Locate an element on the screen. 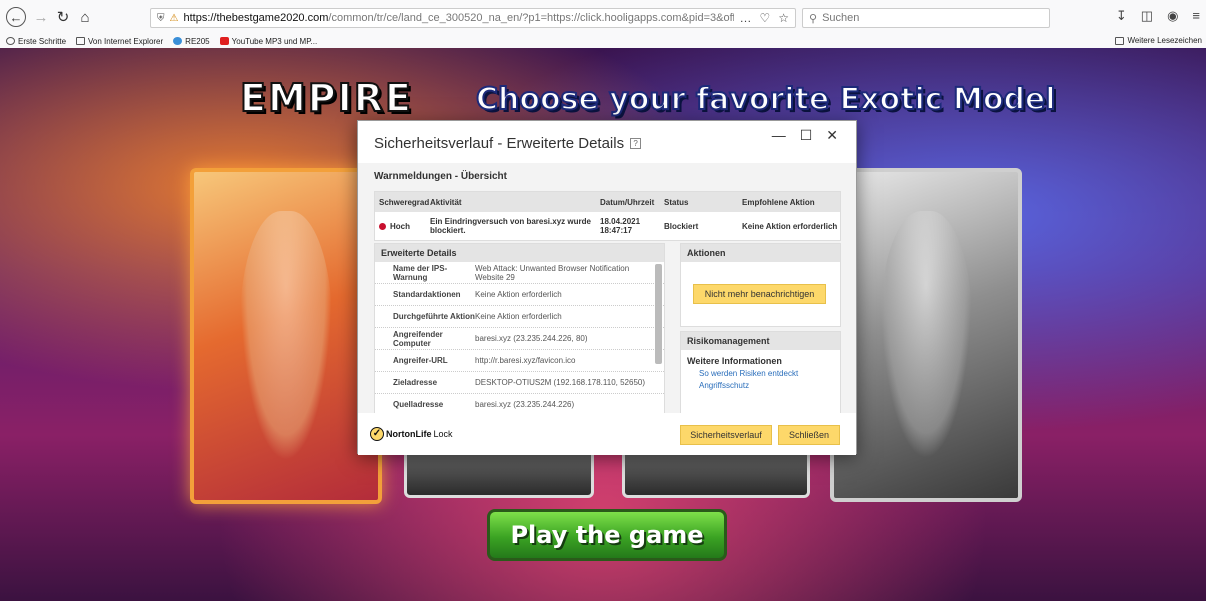 The image size is (1206, 601). help-icon: ? is located at coordinates (636, 143).